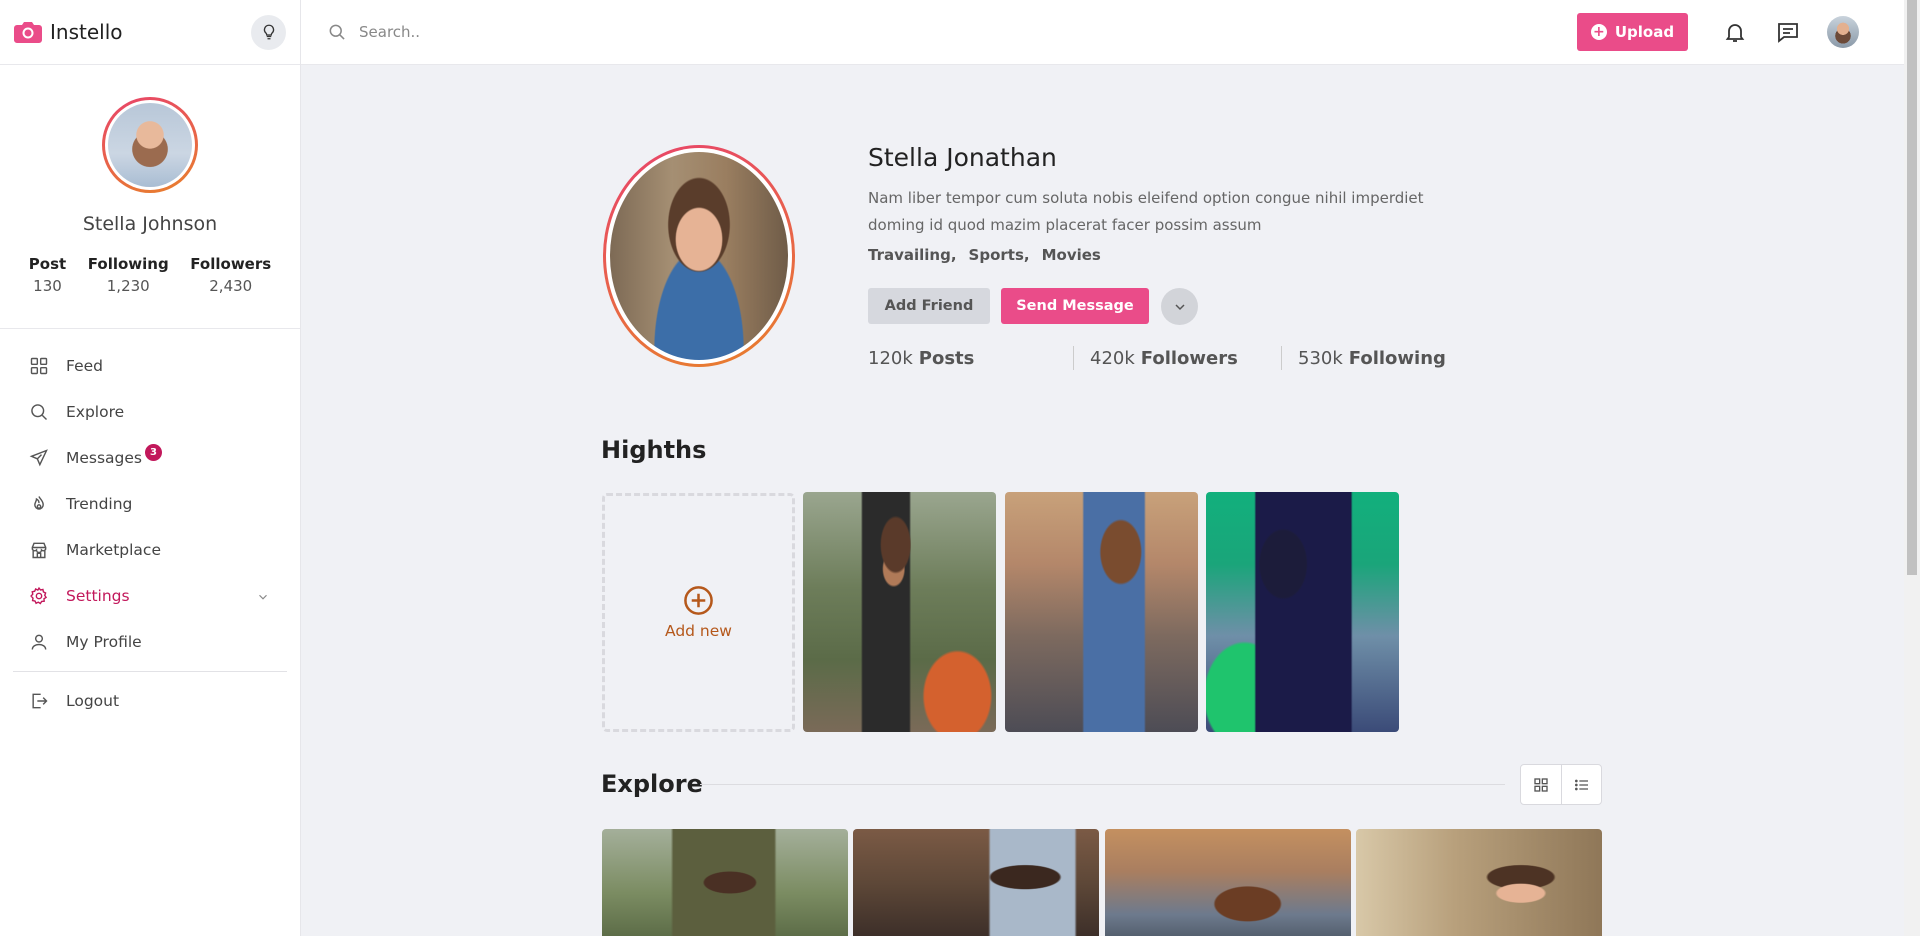 The image size is (1920, 936). Describe the element at coordinates (698, 600) in the screenshot. I see `plus-circle-icon` at that location.